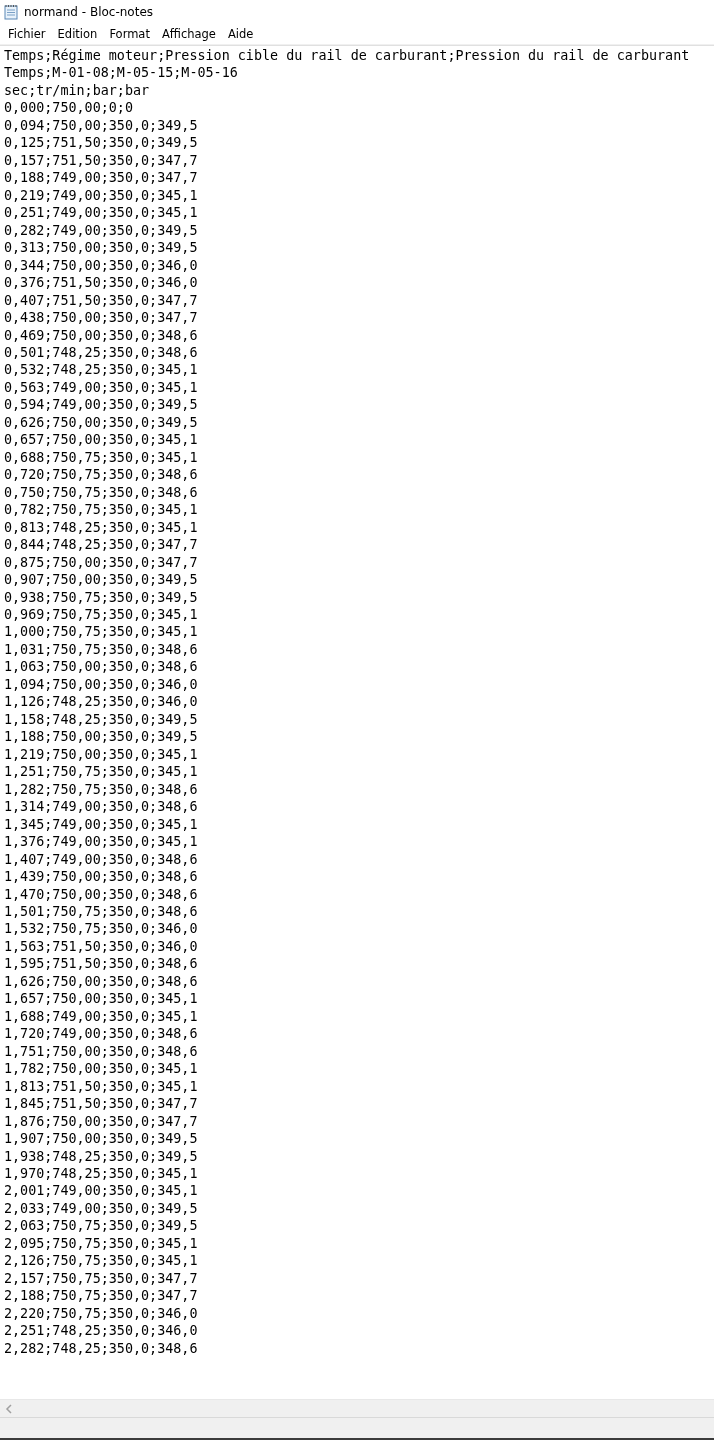  Describe the element at coordinates (101, 230) in the screenshot. I see `text-line: 0,282;749,00;350,0;349,5` at that location.